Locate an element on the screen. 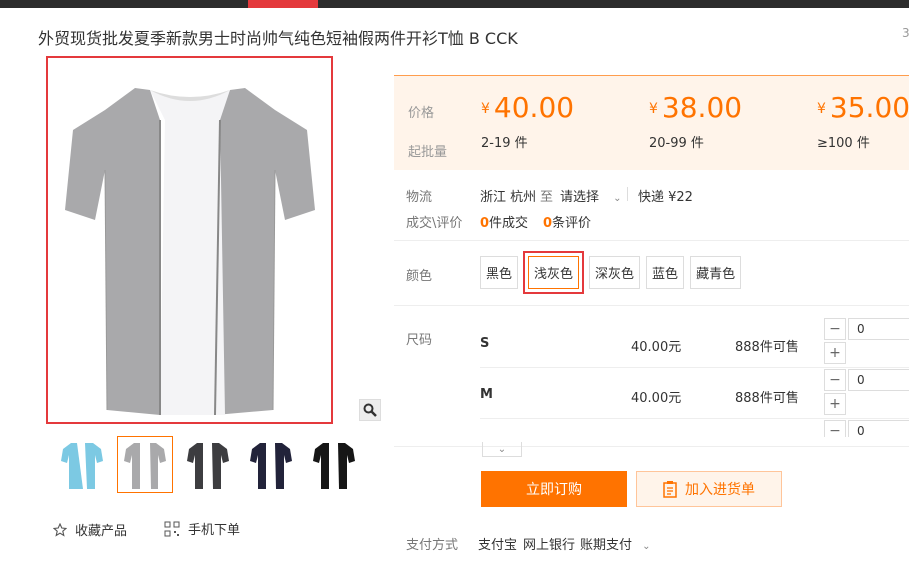 The height and width of the screenshot is (573, 909). clipboard-icon is located at coordinates (670, 489).